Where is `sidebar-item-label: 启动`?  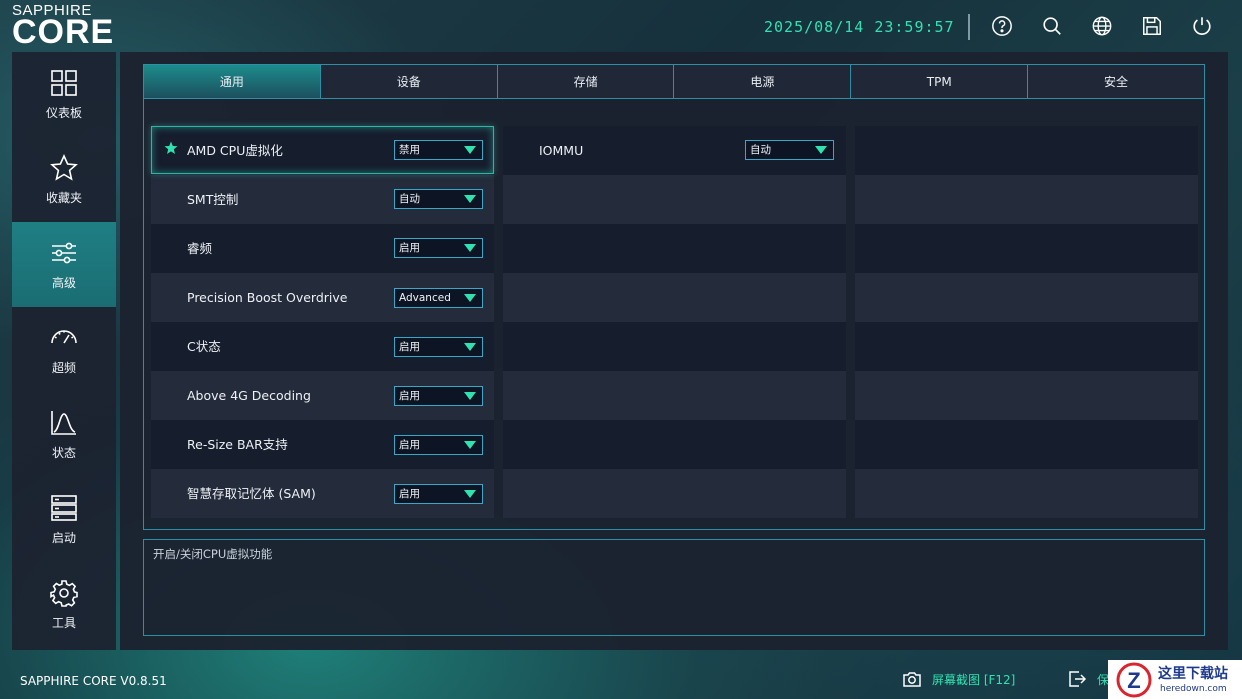
sidebar-item-label: 启动 is located at coordinates (63, 538).